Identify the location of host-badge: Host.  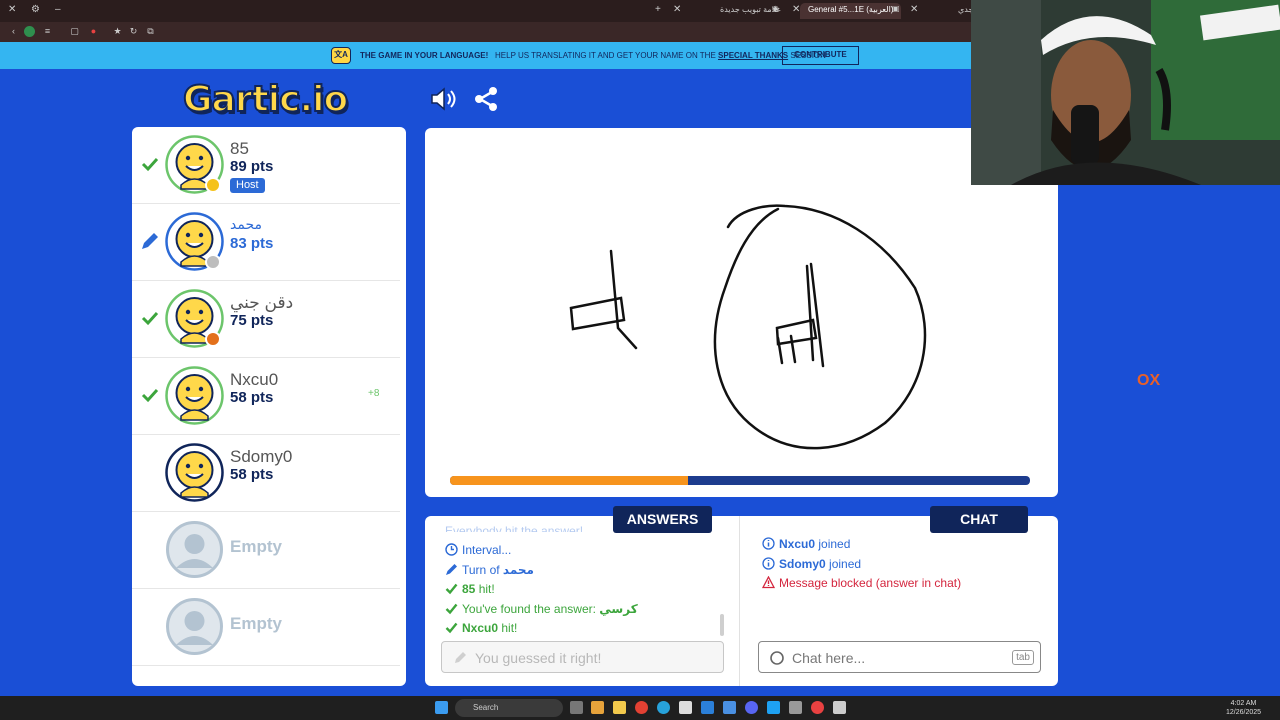
(247, 185).